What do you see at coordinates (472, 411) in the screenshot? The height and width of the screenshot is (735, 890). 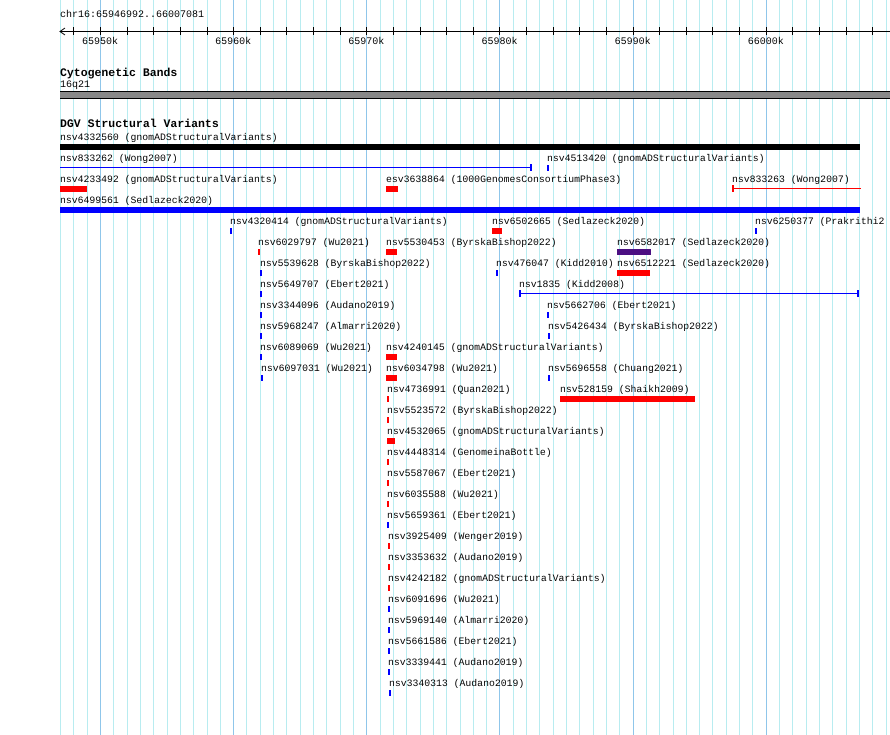 I see `variant-label: nsv5523572 (ByrskaBishop2022)` at bounding box center [472, 411].